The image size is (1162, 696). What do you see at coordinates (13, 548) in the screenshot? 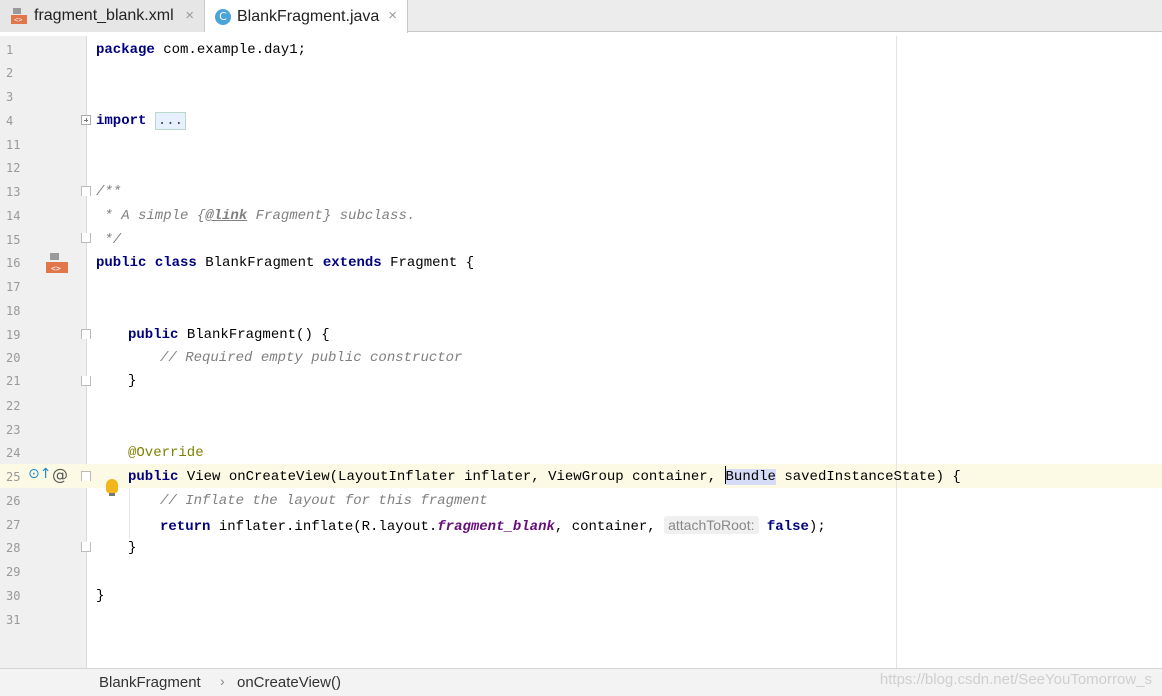
I see `line-number: 28` at bounding box center [13, 548].